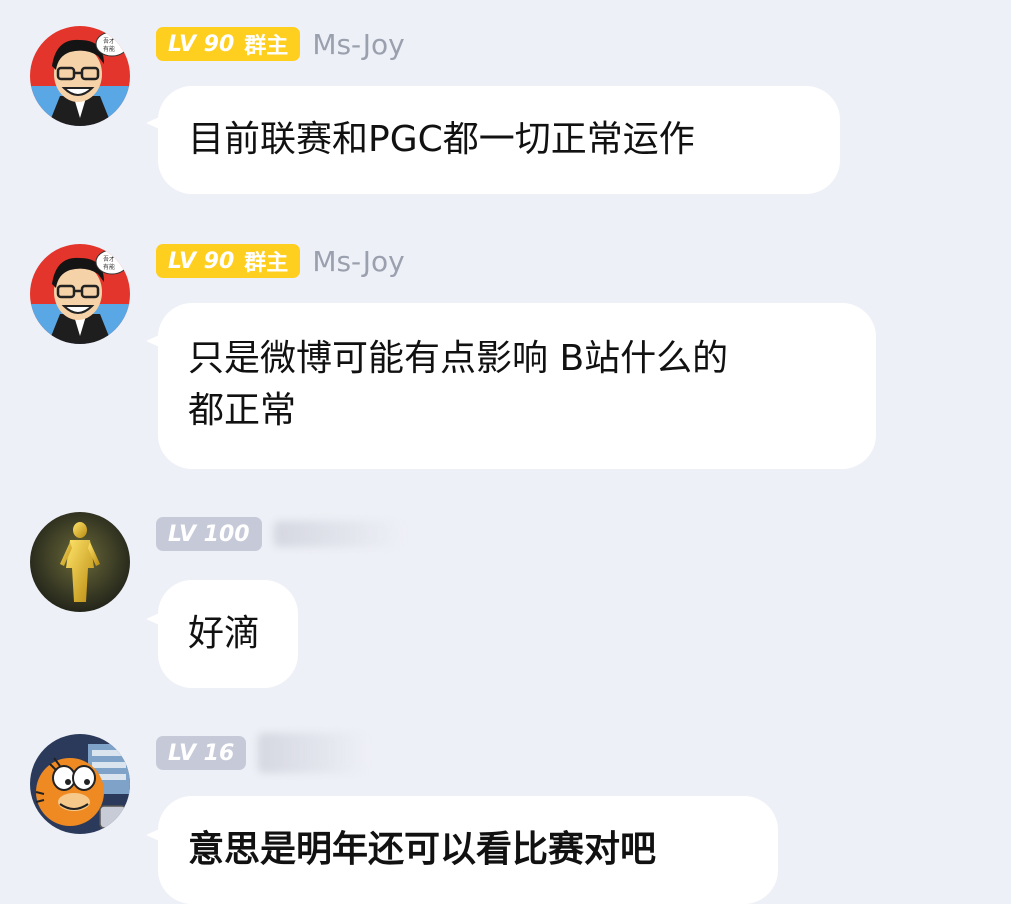 This screenshot has width=1011, height=904. I want to click on message-text-line-1: 只是微博可能有点影响 B站什么的, so click(458, 358).